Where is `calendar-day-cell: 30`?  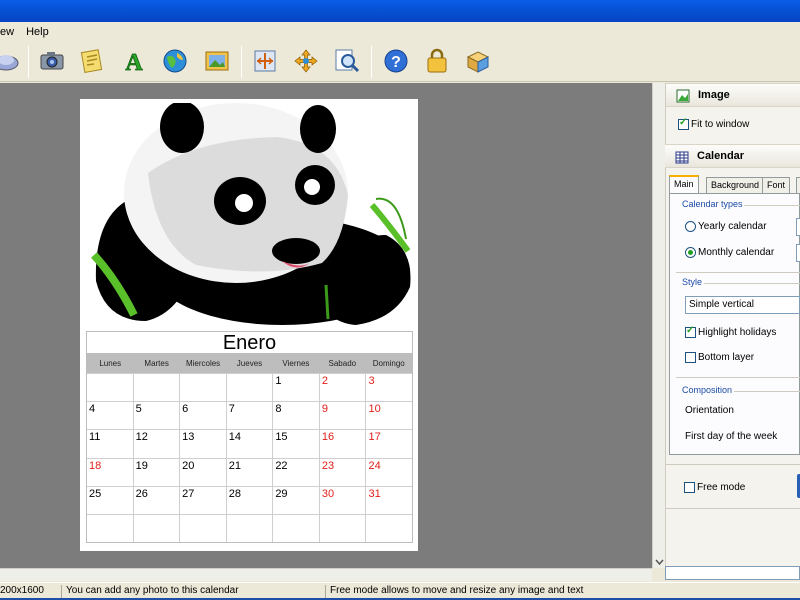
calendar-day-cell: 30 is located at coordinates (342, 500).